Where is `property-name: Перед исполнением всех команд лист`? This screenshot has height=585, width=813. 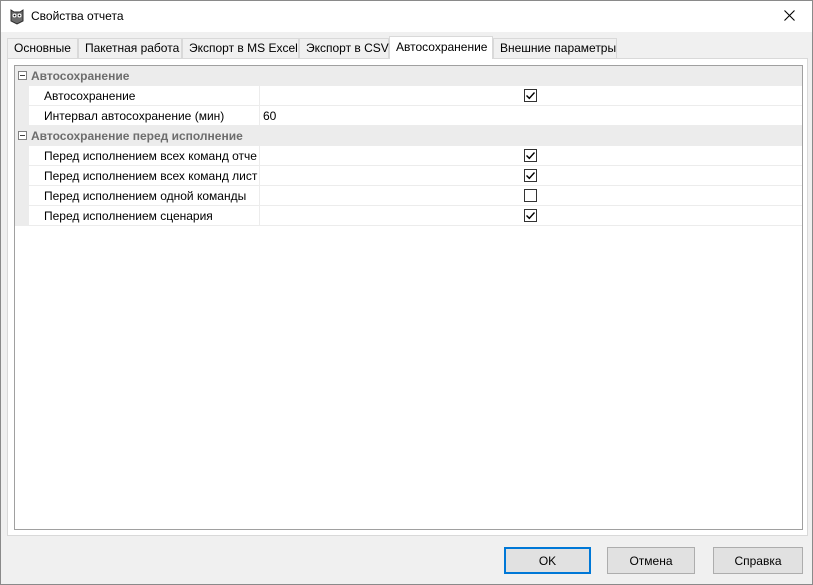
property-name: Перед исполнением всех команд лист is located at coordinates (144, 176).